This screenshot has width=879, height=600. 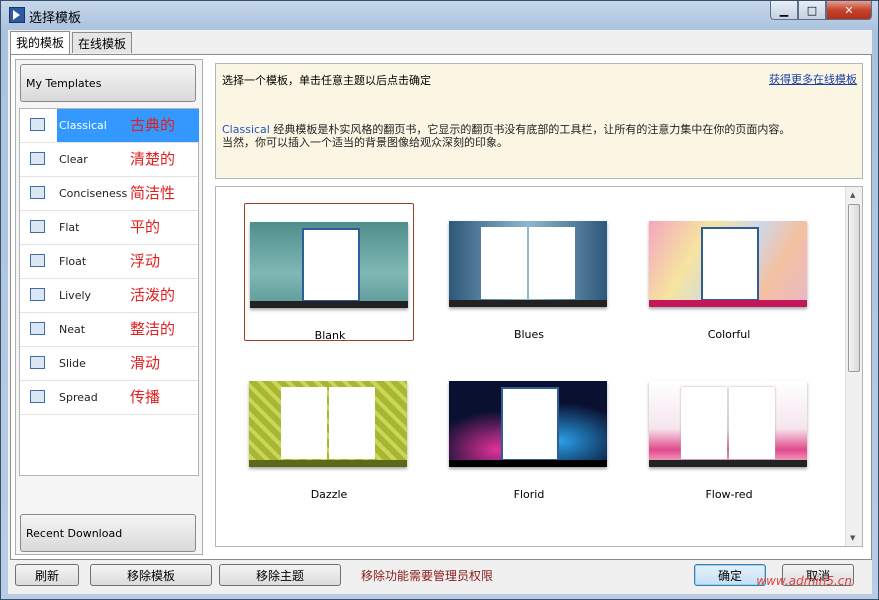 I want to click on template-item-cn-label: 传播, so click(x=145, y=397).